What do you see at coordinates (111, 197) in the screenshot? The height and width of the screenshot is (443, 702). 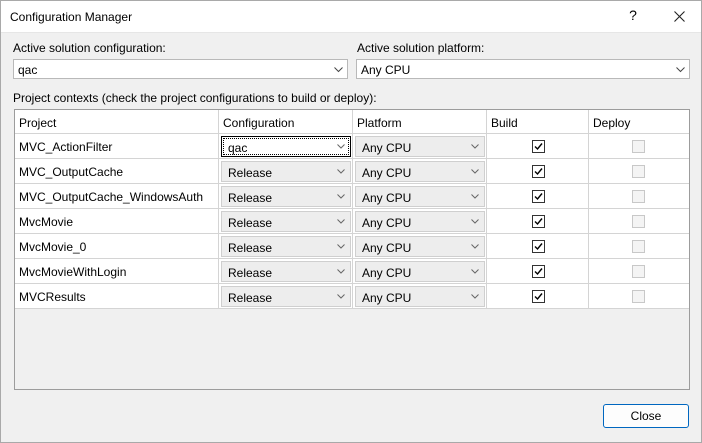 I see `project-name: MVC_OutputCache_WindowsAuth` at bounding box center [111, 197].